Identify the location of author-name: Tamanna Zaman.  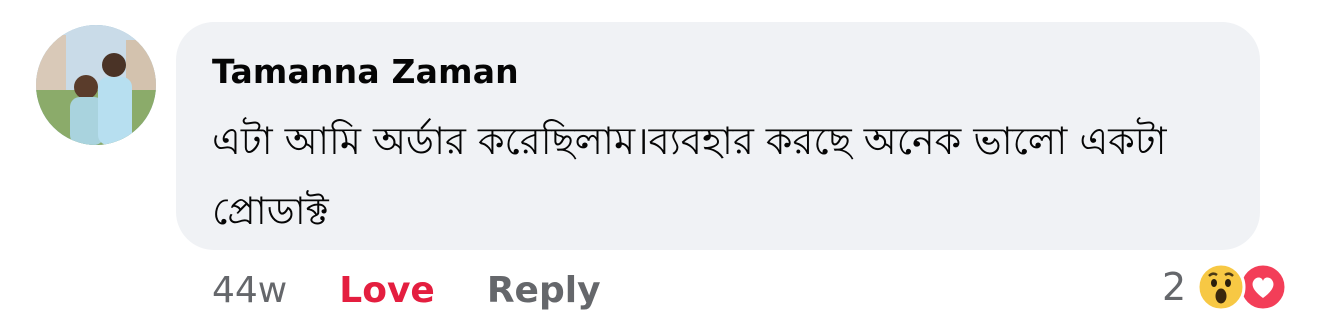
(365, 71).